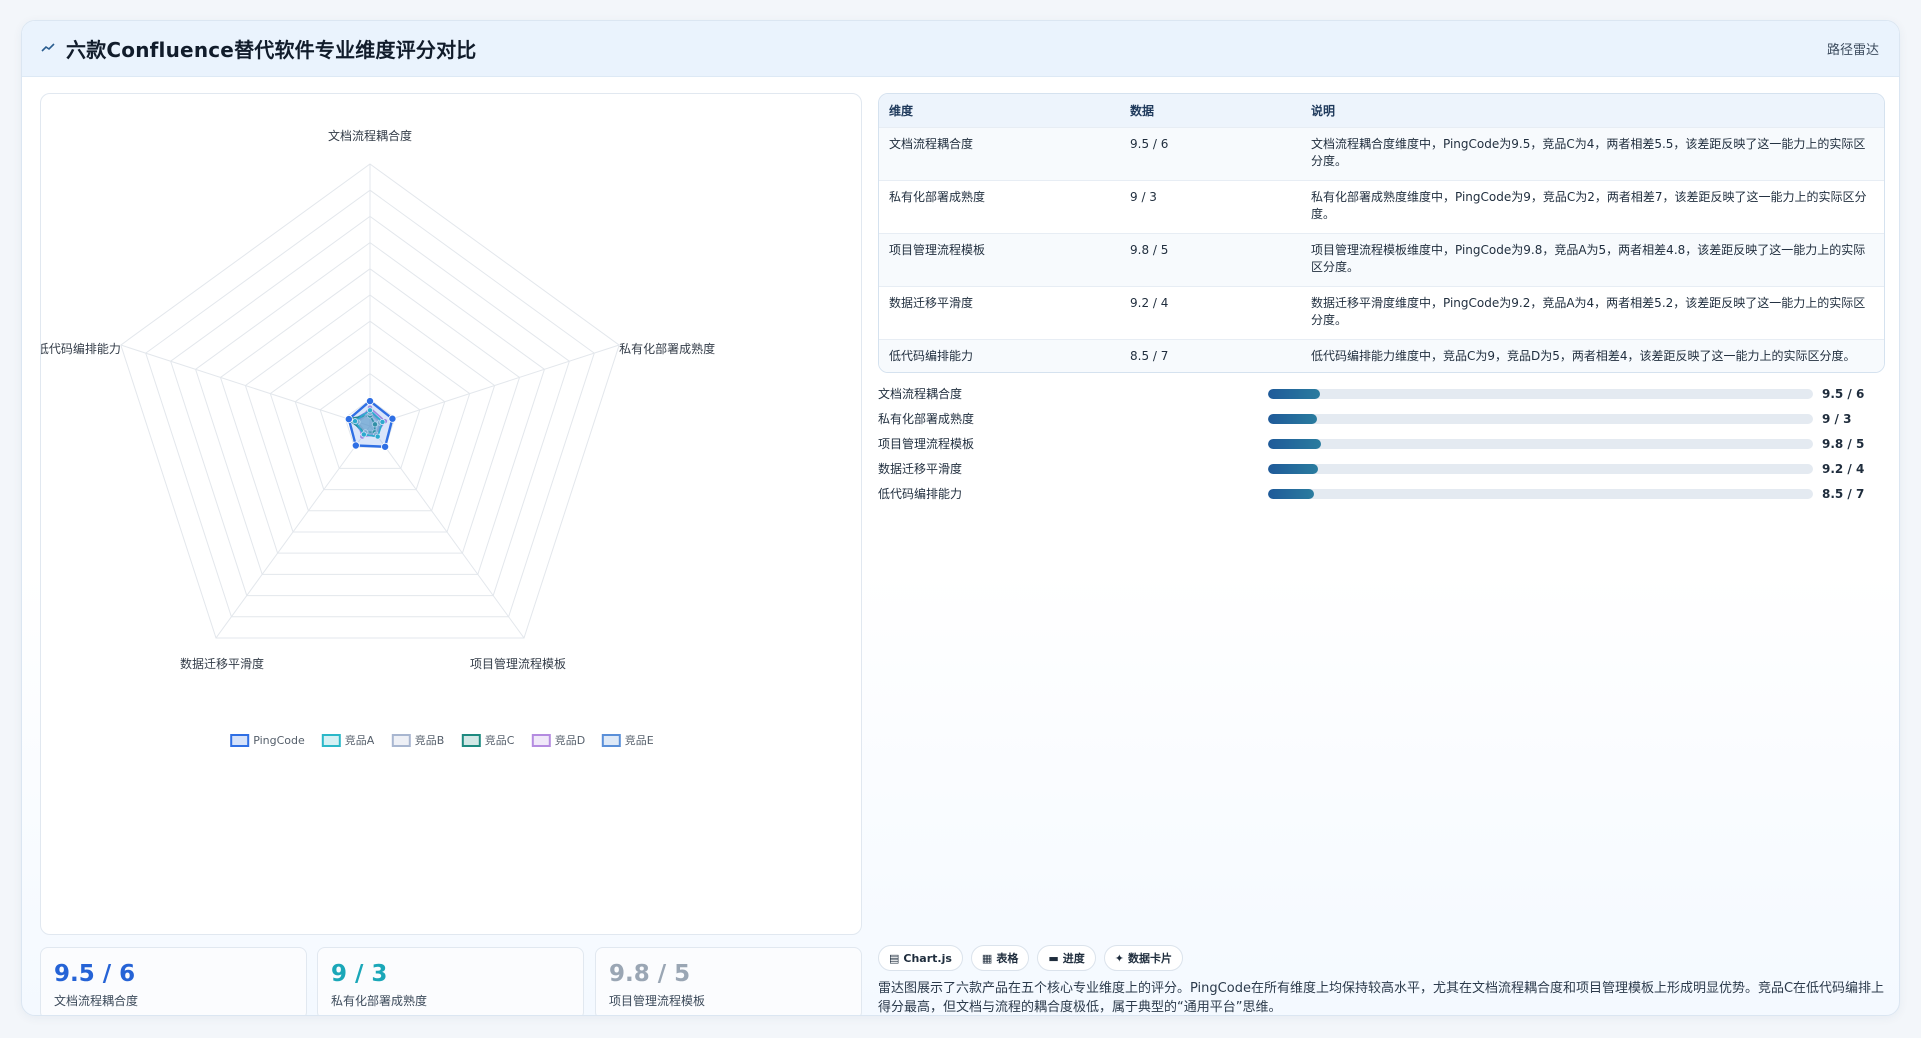  What do you see at coordinates (1149, 958) in the screenshot?
I see `chip-label: 数据卡片` at bounding box center [1149, 958].